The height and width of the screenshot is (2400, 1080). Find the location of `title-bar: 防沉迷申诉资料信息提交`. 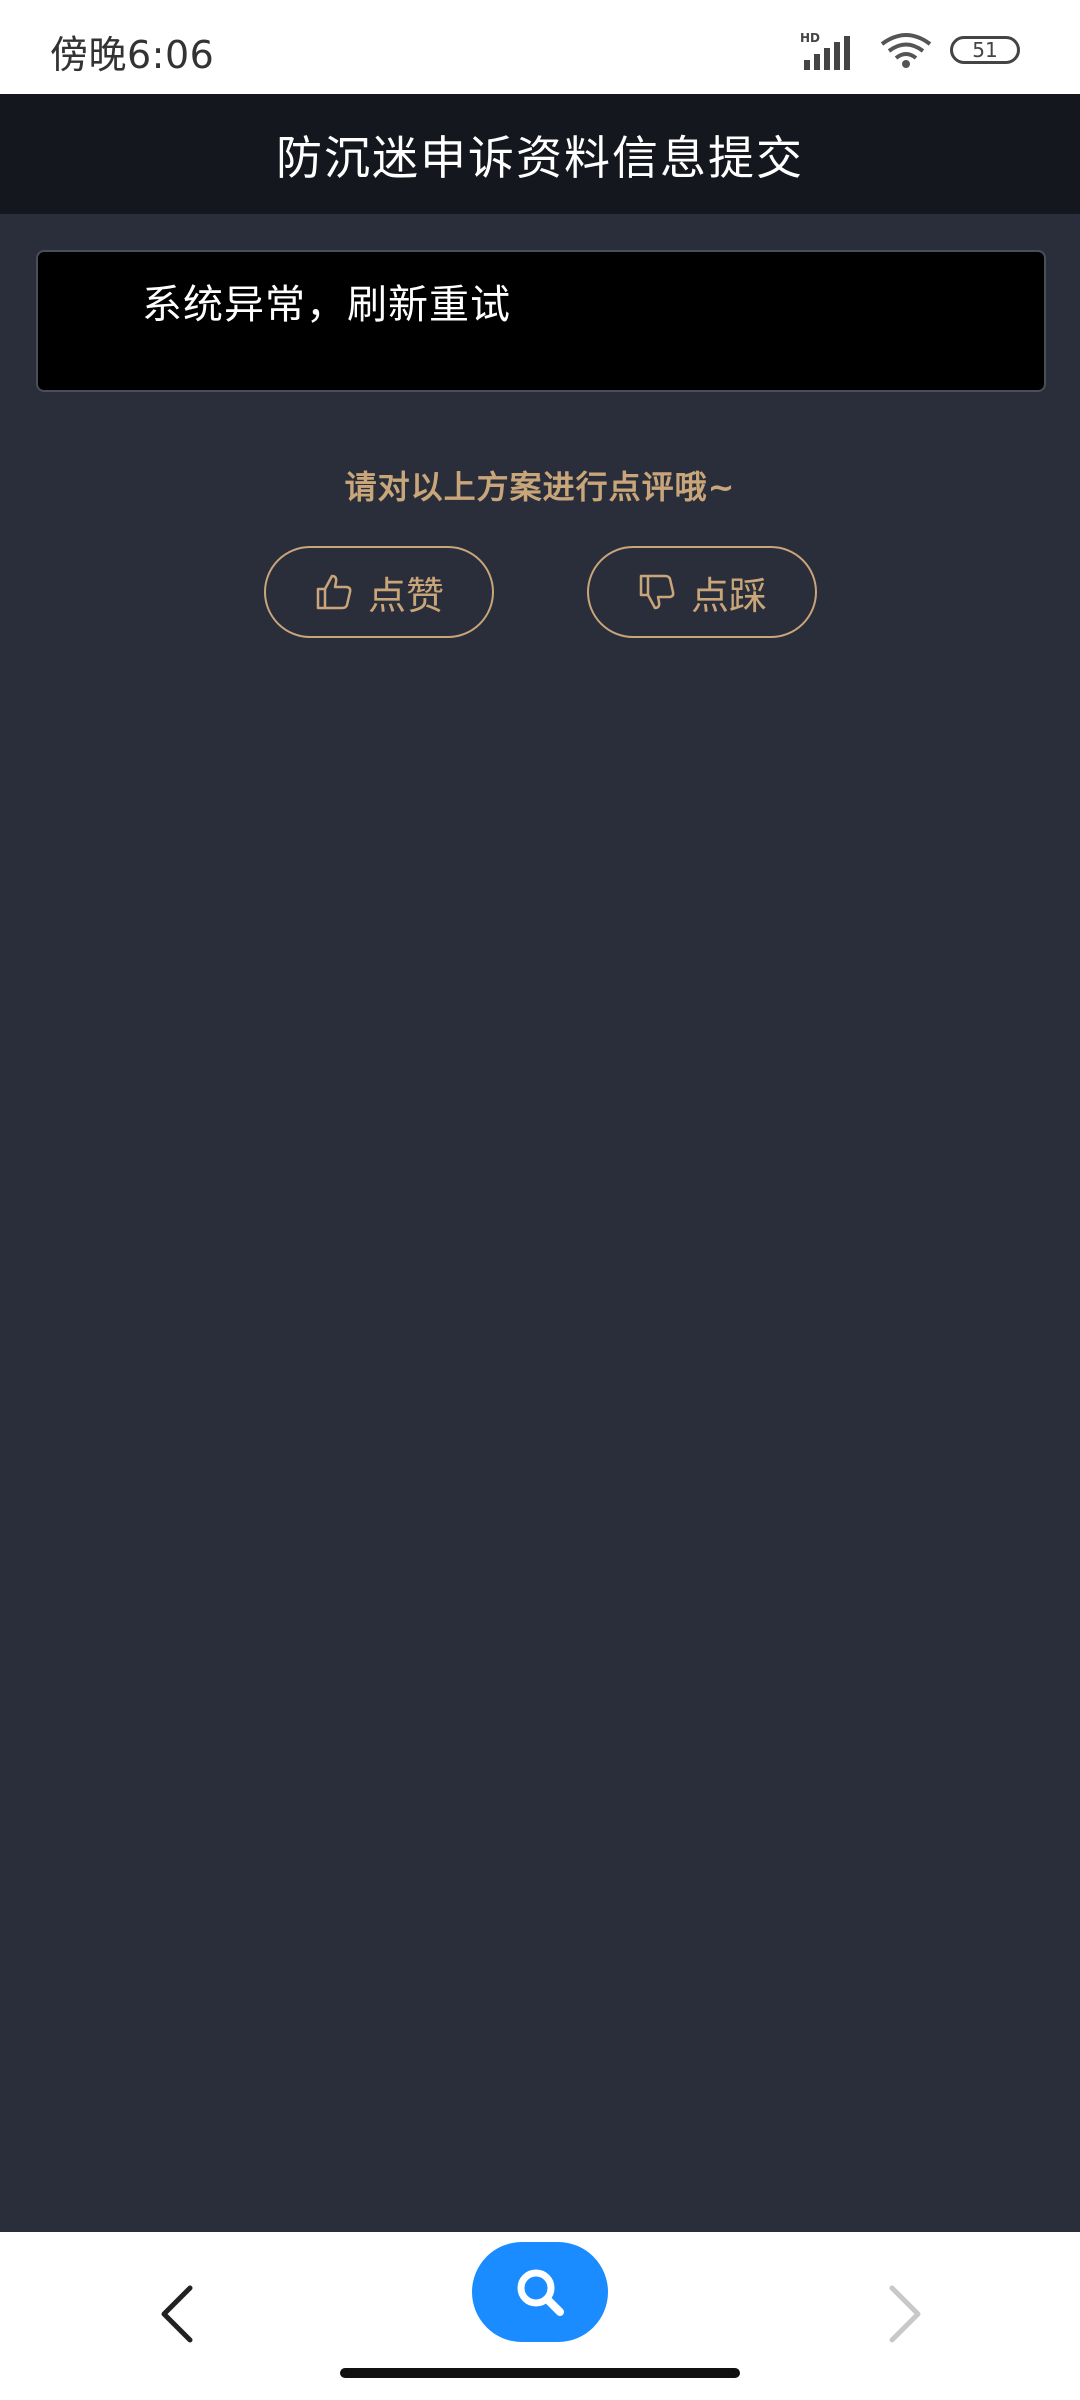

title-bar: 防沉迷申诉资料信息提交 is located at coordinates (540, 154).